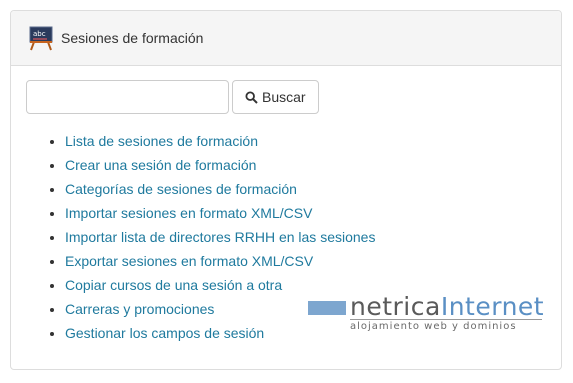 Image resolution: width=573 pixels, height=383 pixels. I want to click on logo-bar-icon, so click(327, 308).